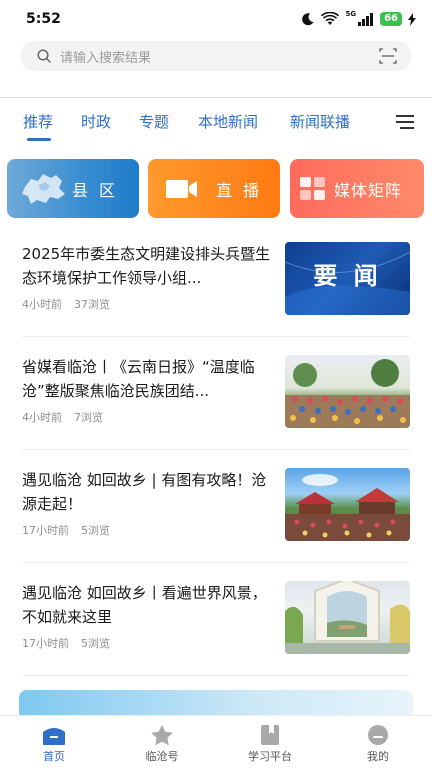  Describe the element at coordinates (308, 19) in the screenshot. I see `moon-icon` at that location.